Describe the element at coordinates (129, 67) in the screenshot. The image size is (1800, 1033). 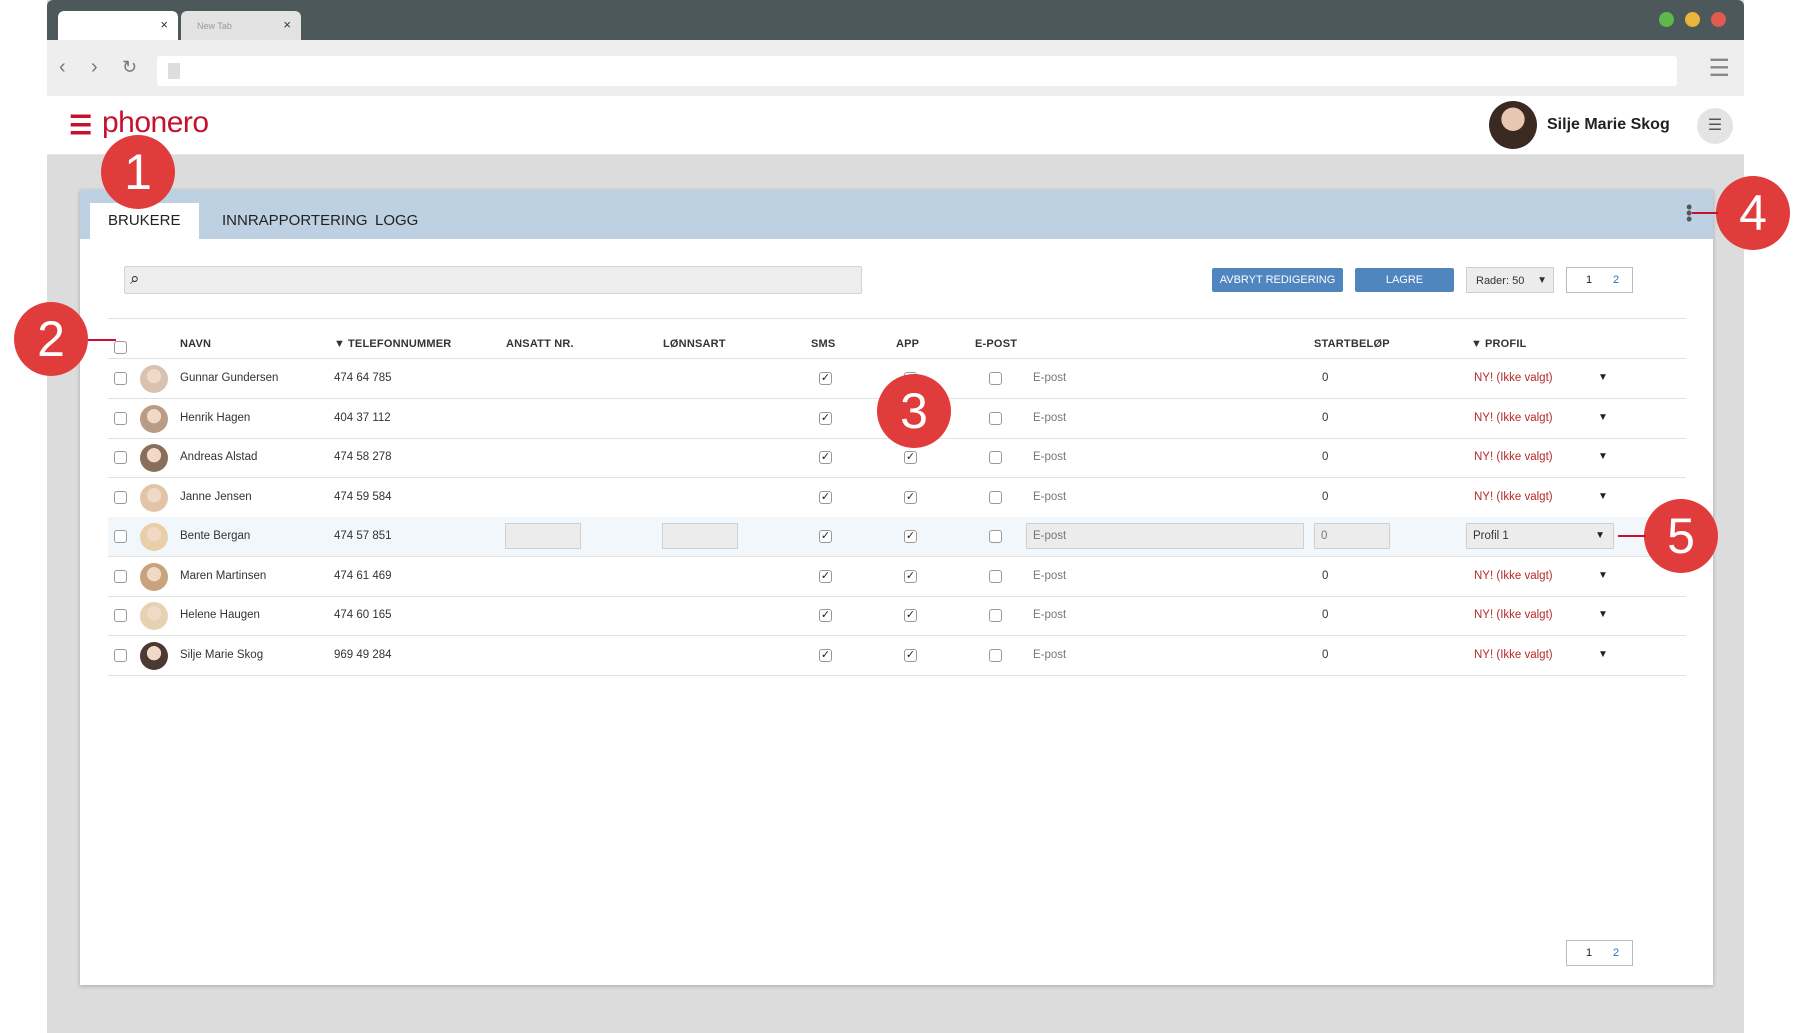
I see `reload-icon: ↻` at that location.